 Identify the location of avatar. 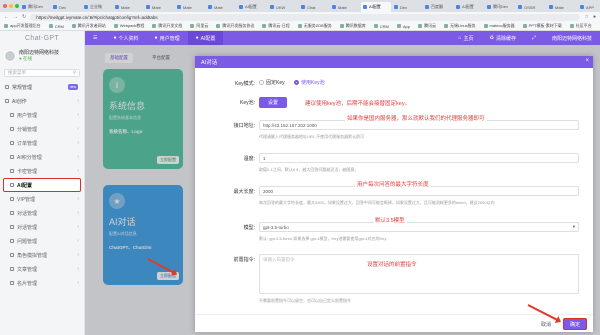
(10, 55).